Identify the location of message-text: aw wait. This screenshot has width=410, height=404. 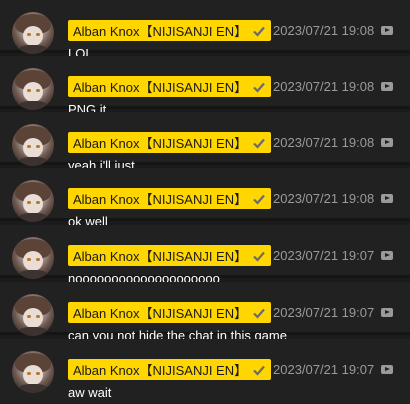
(90, 392).